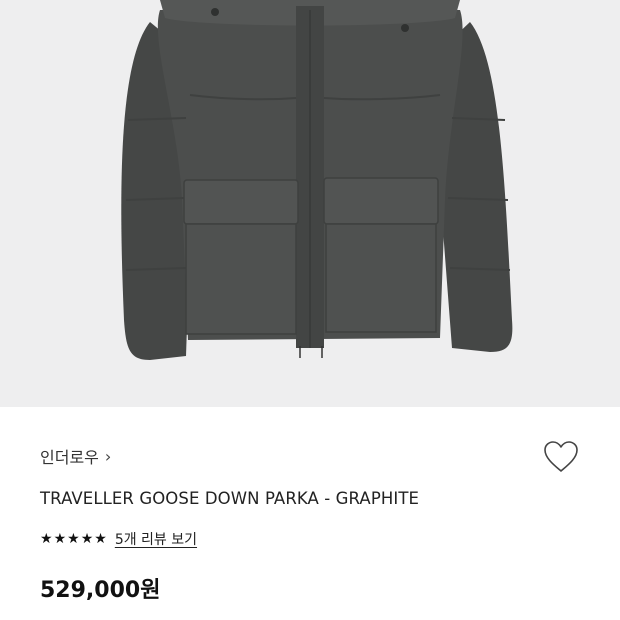  Describe the element at coordinates (100, 590) in the screenshot. I see `product-price: 529,000원` at that location.